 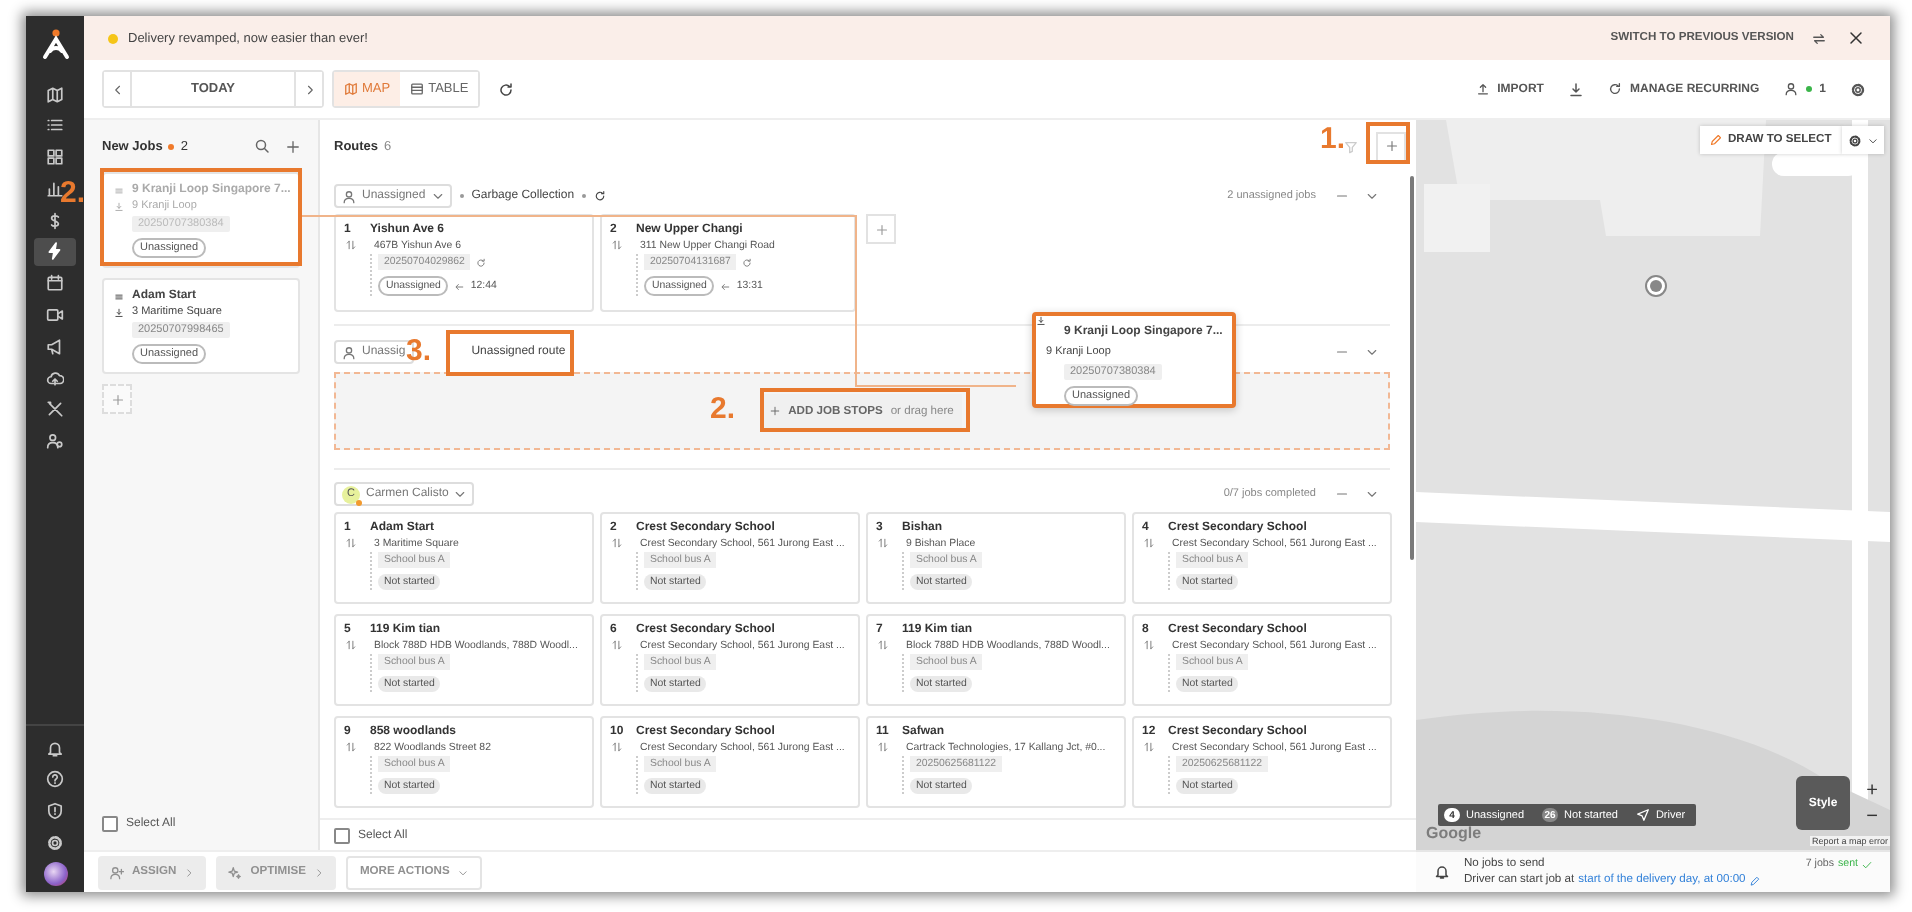 What do you see at coordinates (55, 125) in the screenshot?
I see `list-icon` at bounding box center [55, 125].